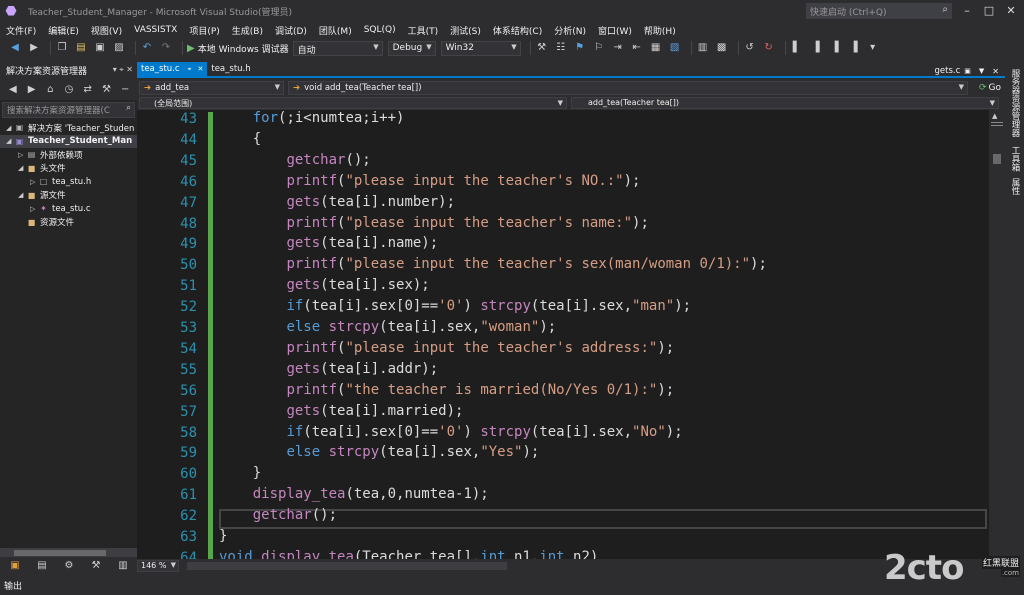 Image resolution: width=1024 pixels, height=595 pixels. I want to click on class-view-icon: ▧, so click(675, 48).